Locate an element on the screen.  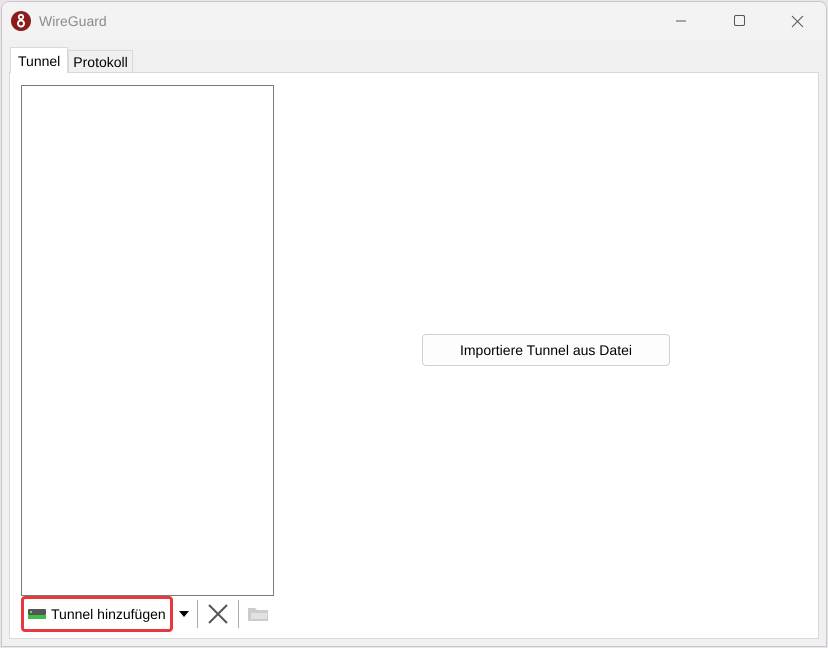
delete-icon is located at coordinates (217, 614).